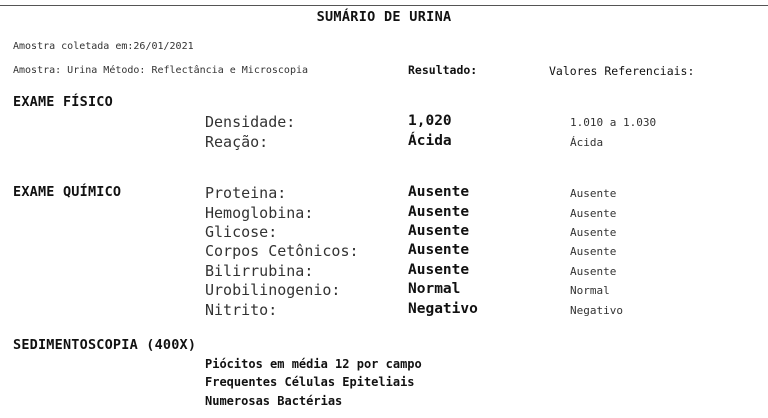 Image resolution: width=768 pixels, height=418 pixels. Describe the element at coordinates (103, 46) in the screenshot. I see `collection-date: Amostra coletada em:26/01/2021` at that location.